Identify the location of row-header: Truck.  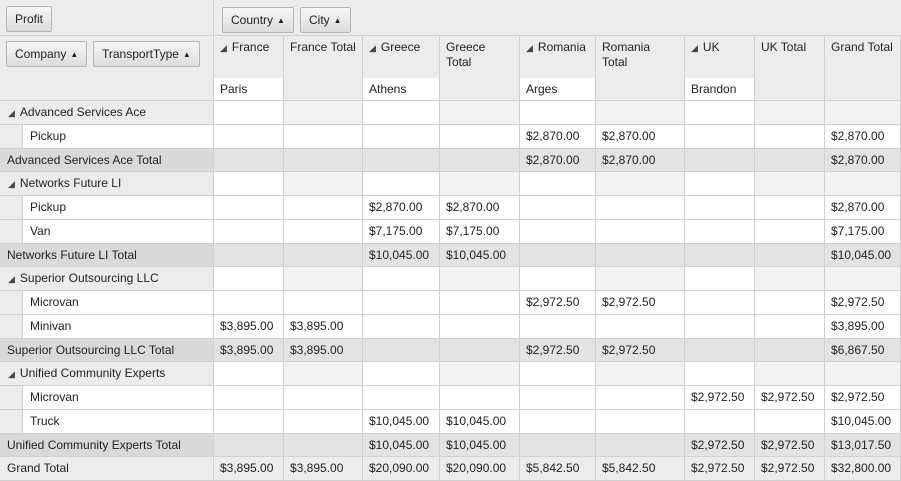
(118, 422).